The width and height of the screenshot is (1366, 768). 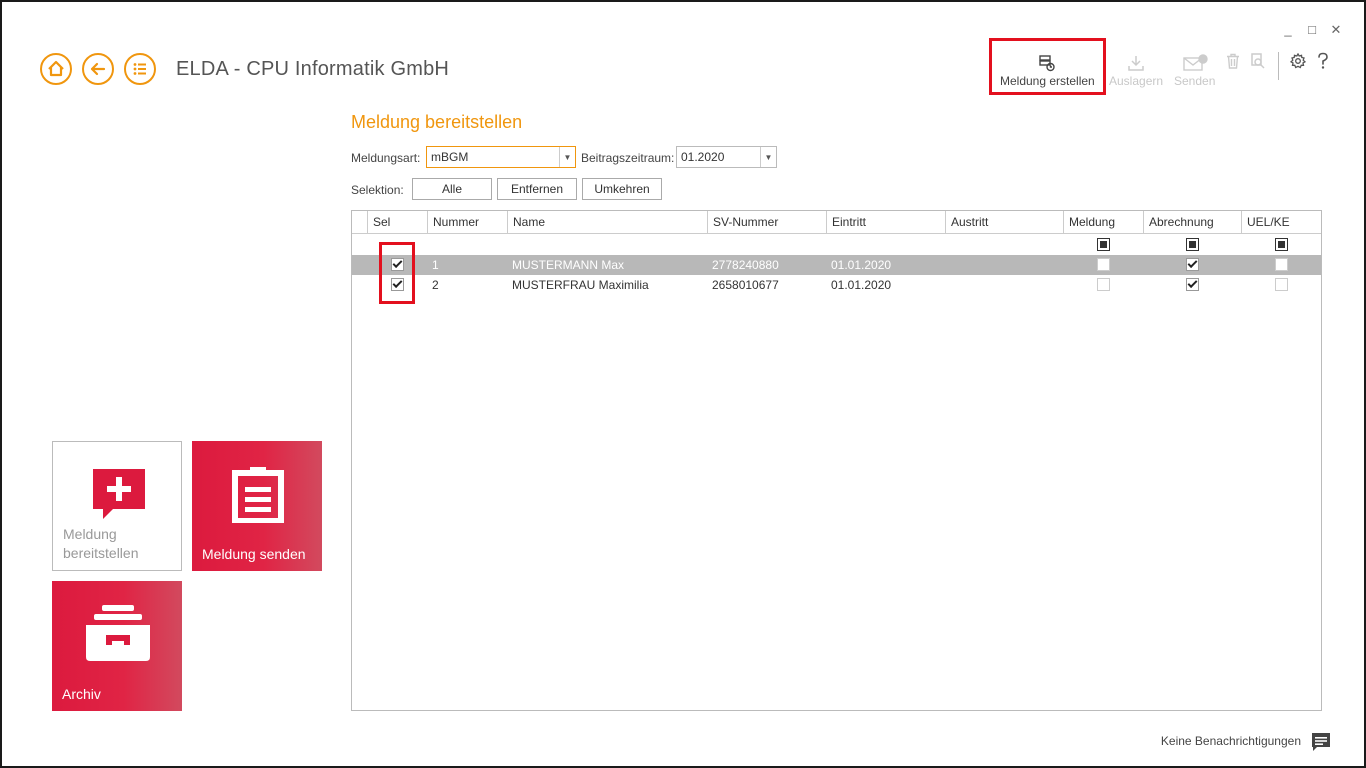 I want to click on table-row: 1 MUSTERMANN Max 2778240880 01.01.2020, so click(x=836, y=265).